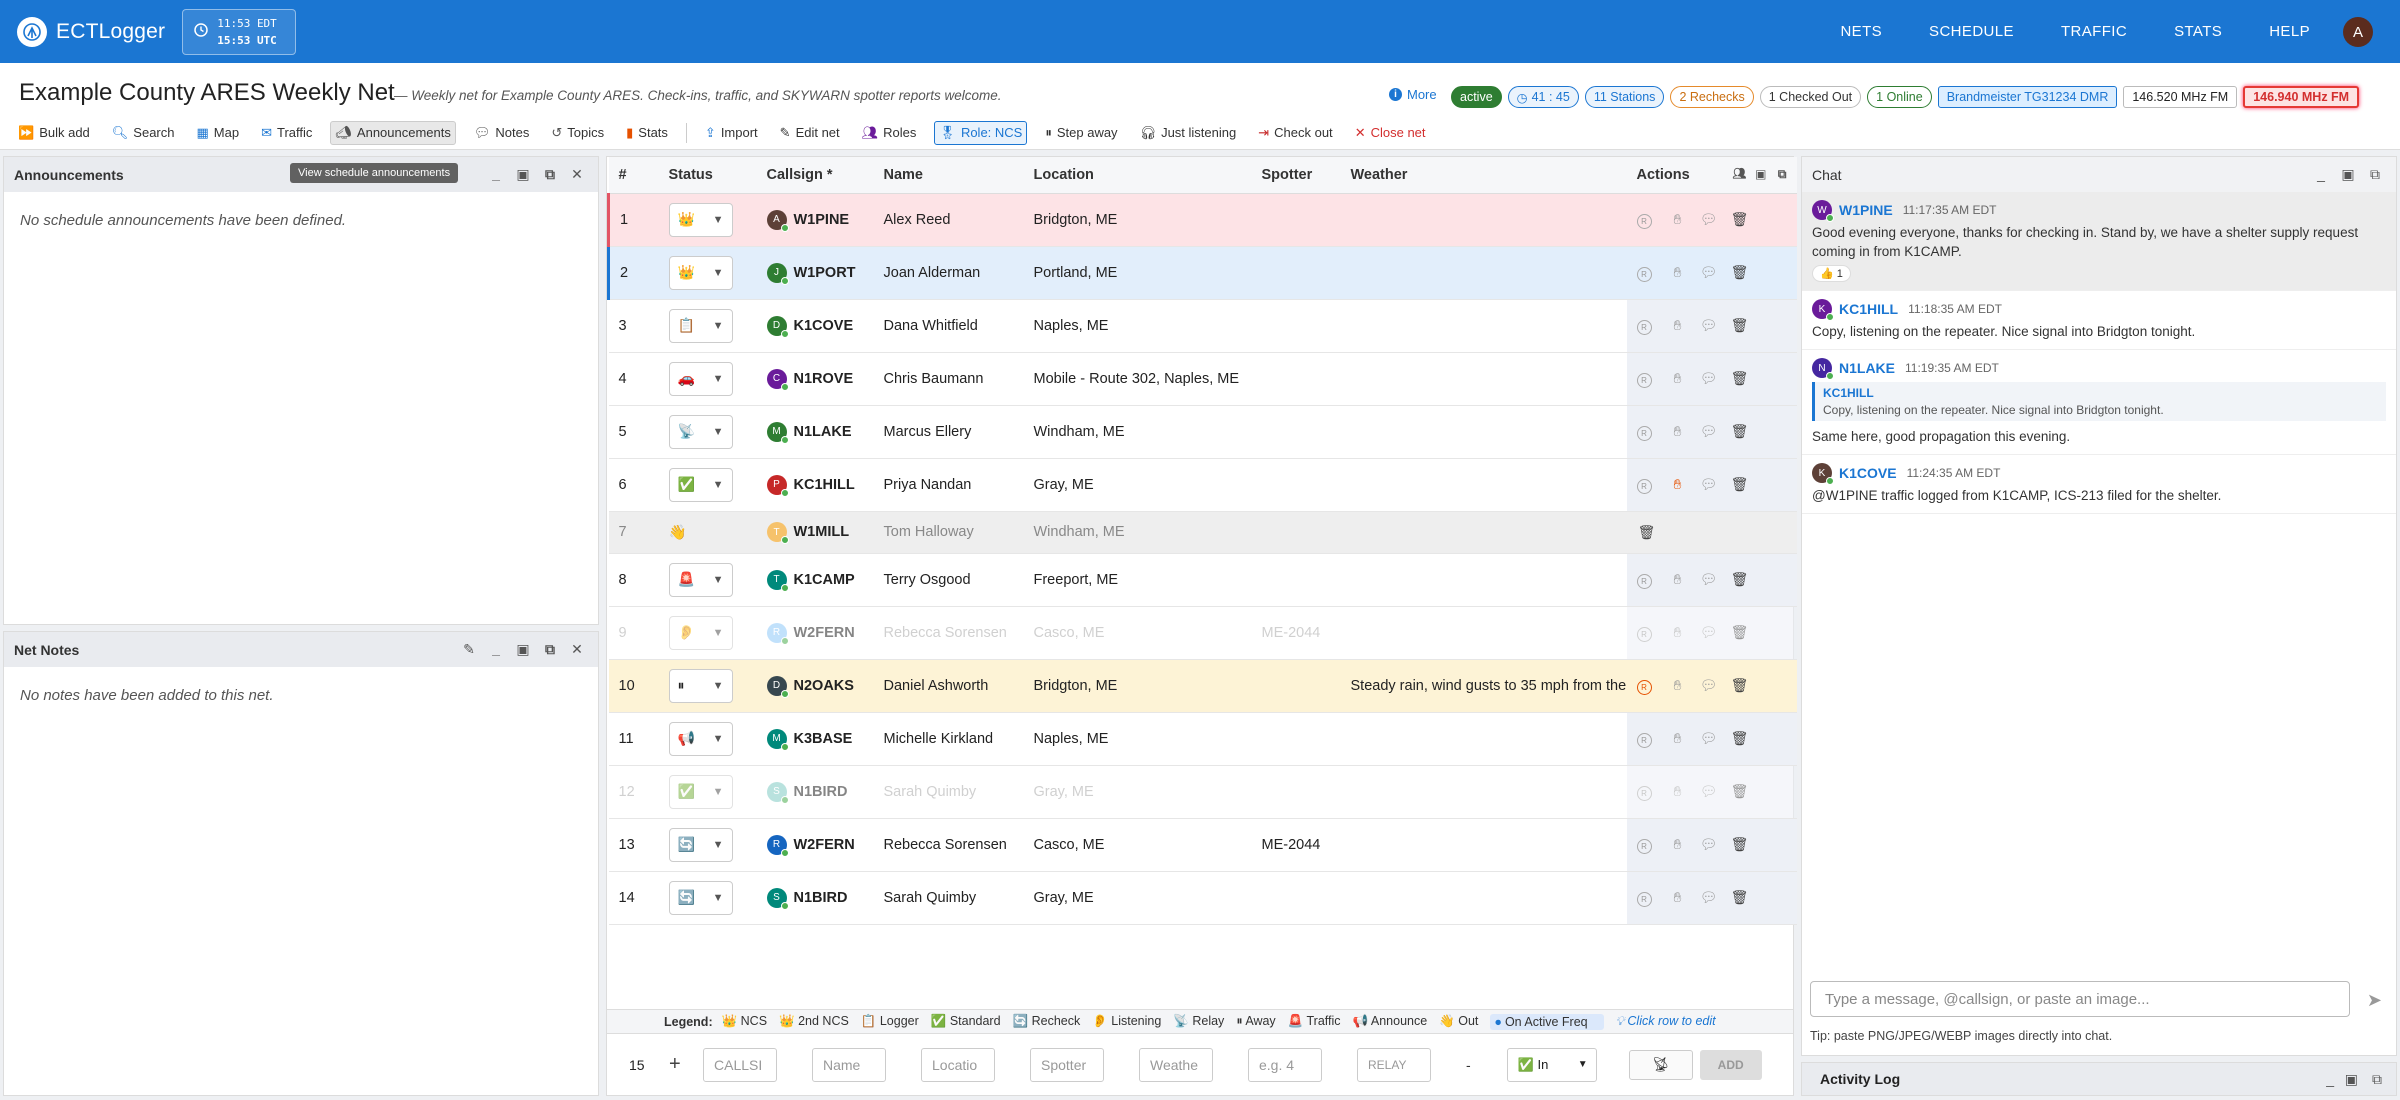  Describe the element at coordinates (469, 649) in the screenshot. I see `edit-icon: ✎` at that location.